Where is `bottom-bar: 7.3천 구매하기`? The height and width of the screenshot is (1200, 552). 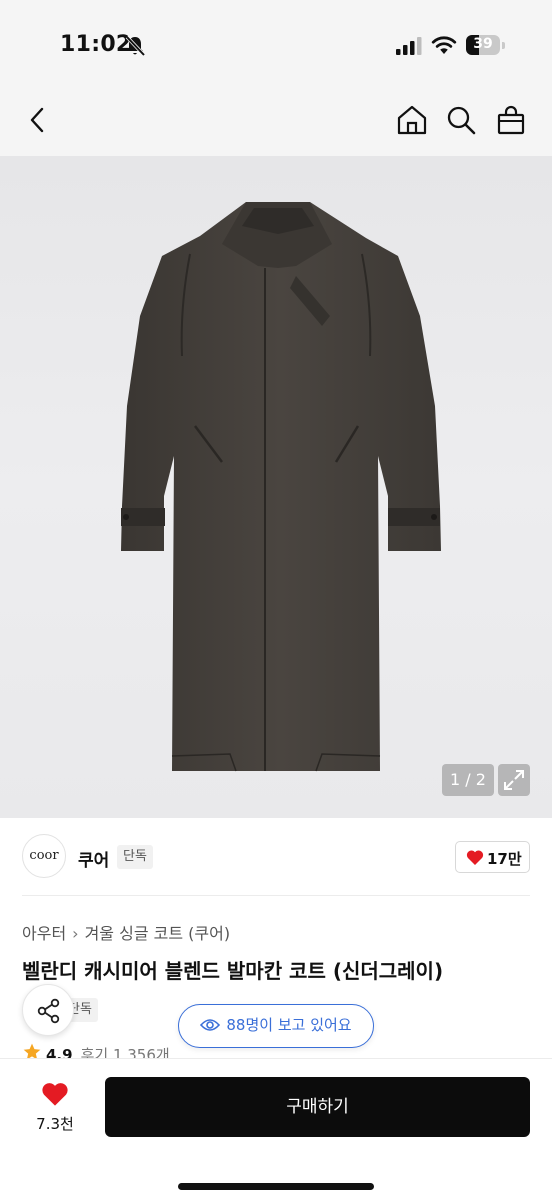
bottom-bar: 7.3천 구매하기 is located at coordinates (276, 1129).